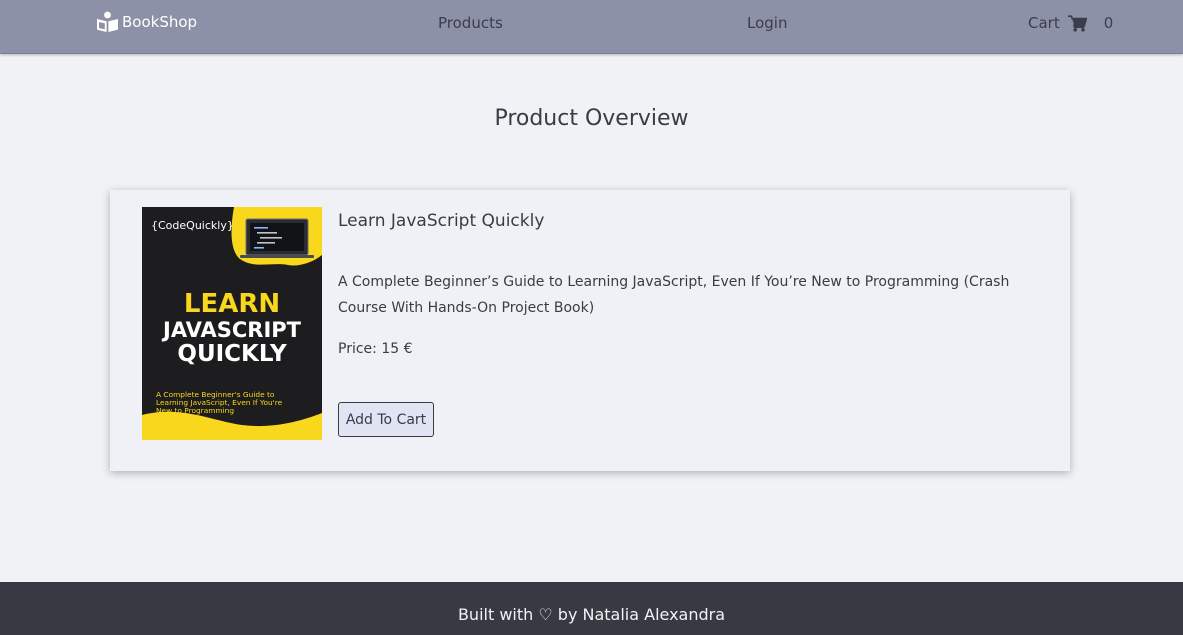 The height and width of the screenshot is (635, 1183). What do you see at coordinates (591, 118) in the screenshot?
I see `page-title: Product Overview` at bounding box center [591, 118].